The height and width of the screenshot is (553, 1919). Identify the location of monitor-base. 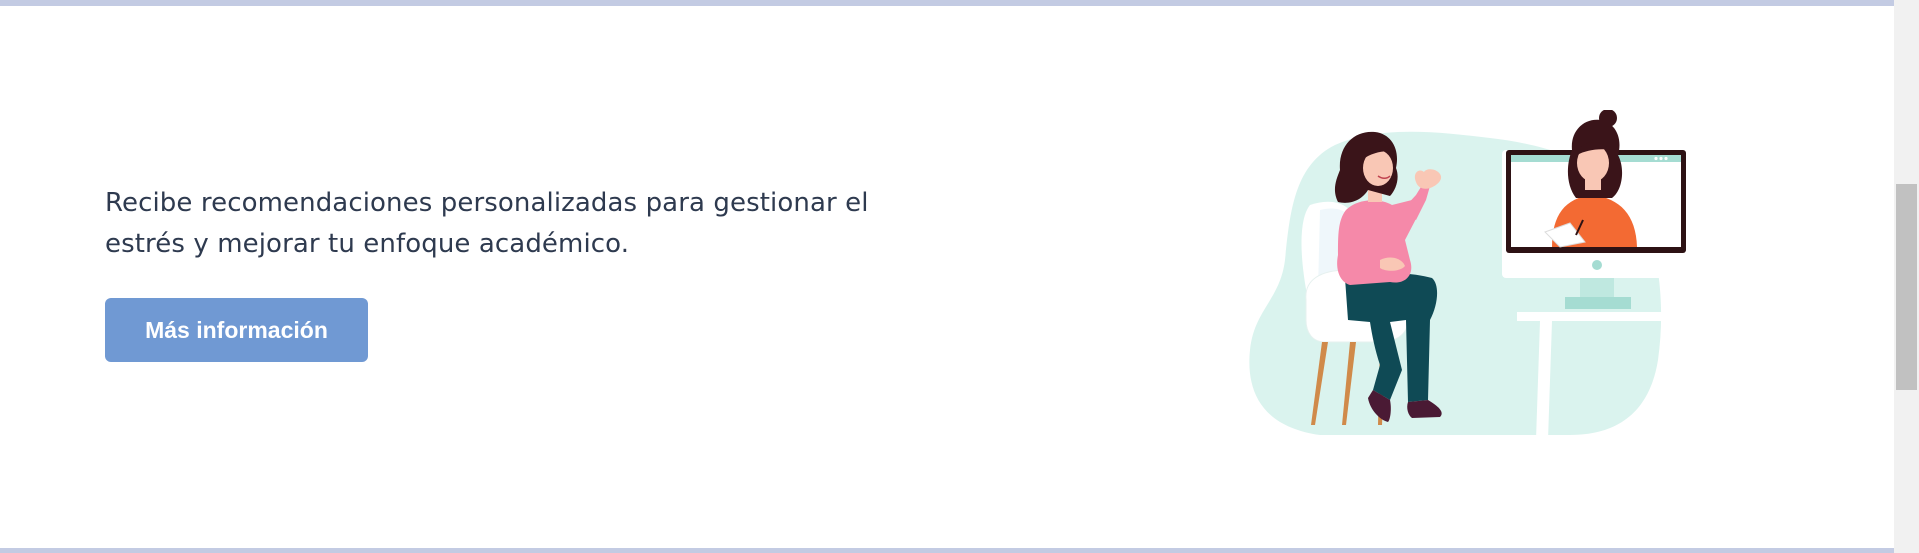
(1598, 303).